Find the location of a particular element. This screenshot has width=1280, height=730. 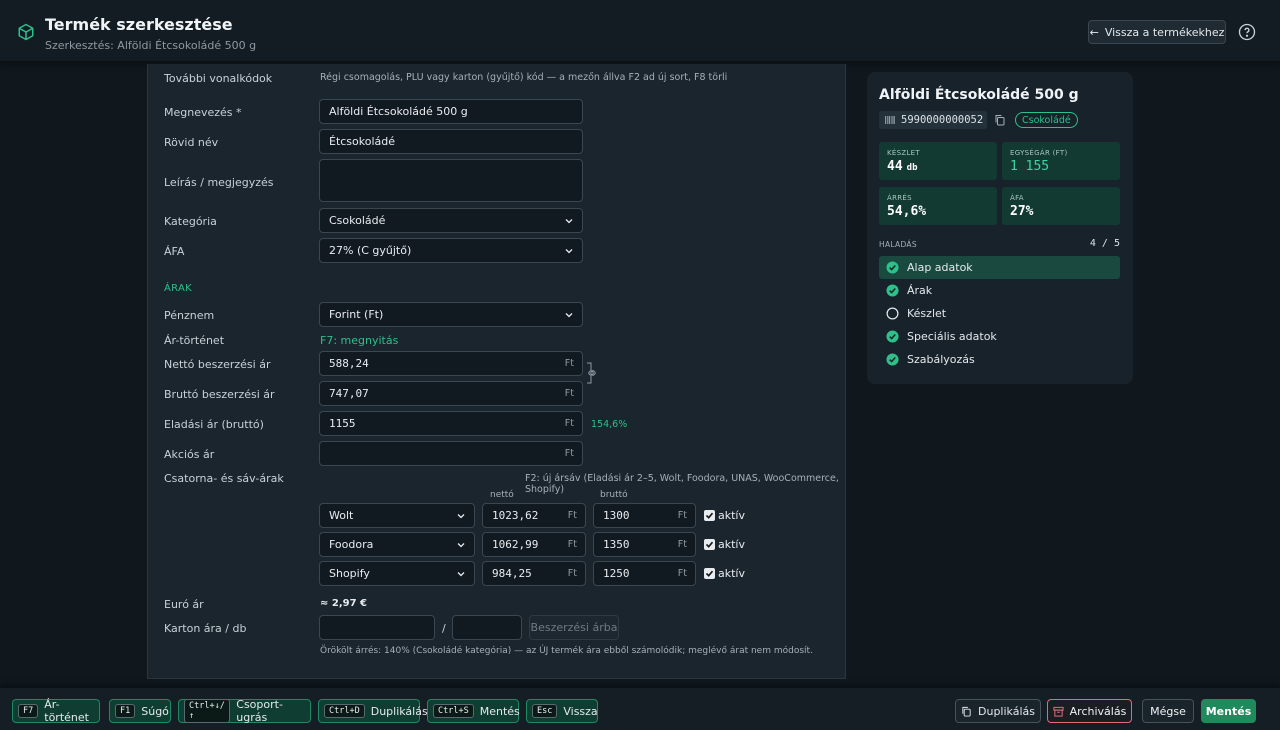

gross-purchase-input: 747,07 Ft is located at coordinates (451, 393).